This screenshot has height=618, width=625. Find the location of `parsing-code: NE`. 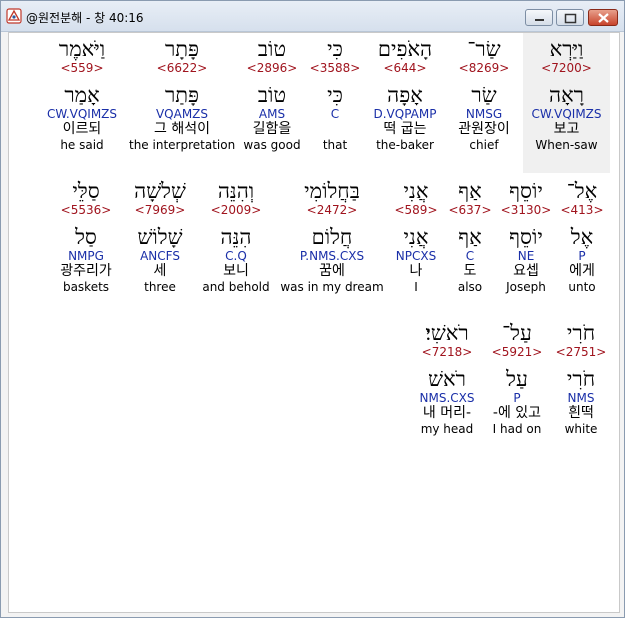

parsing-code: NE is located at coordinates (526, 256).